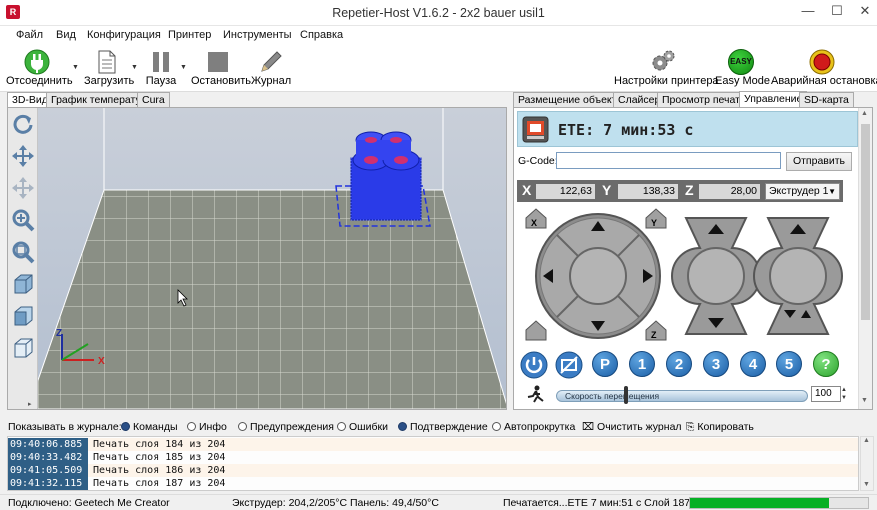  What do you see at coordinates (668, 160) in the screenshot?
I see `gcode-input` at bounding box center [668, 160].